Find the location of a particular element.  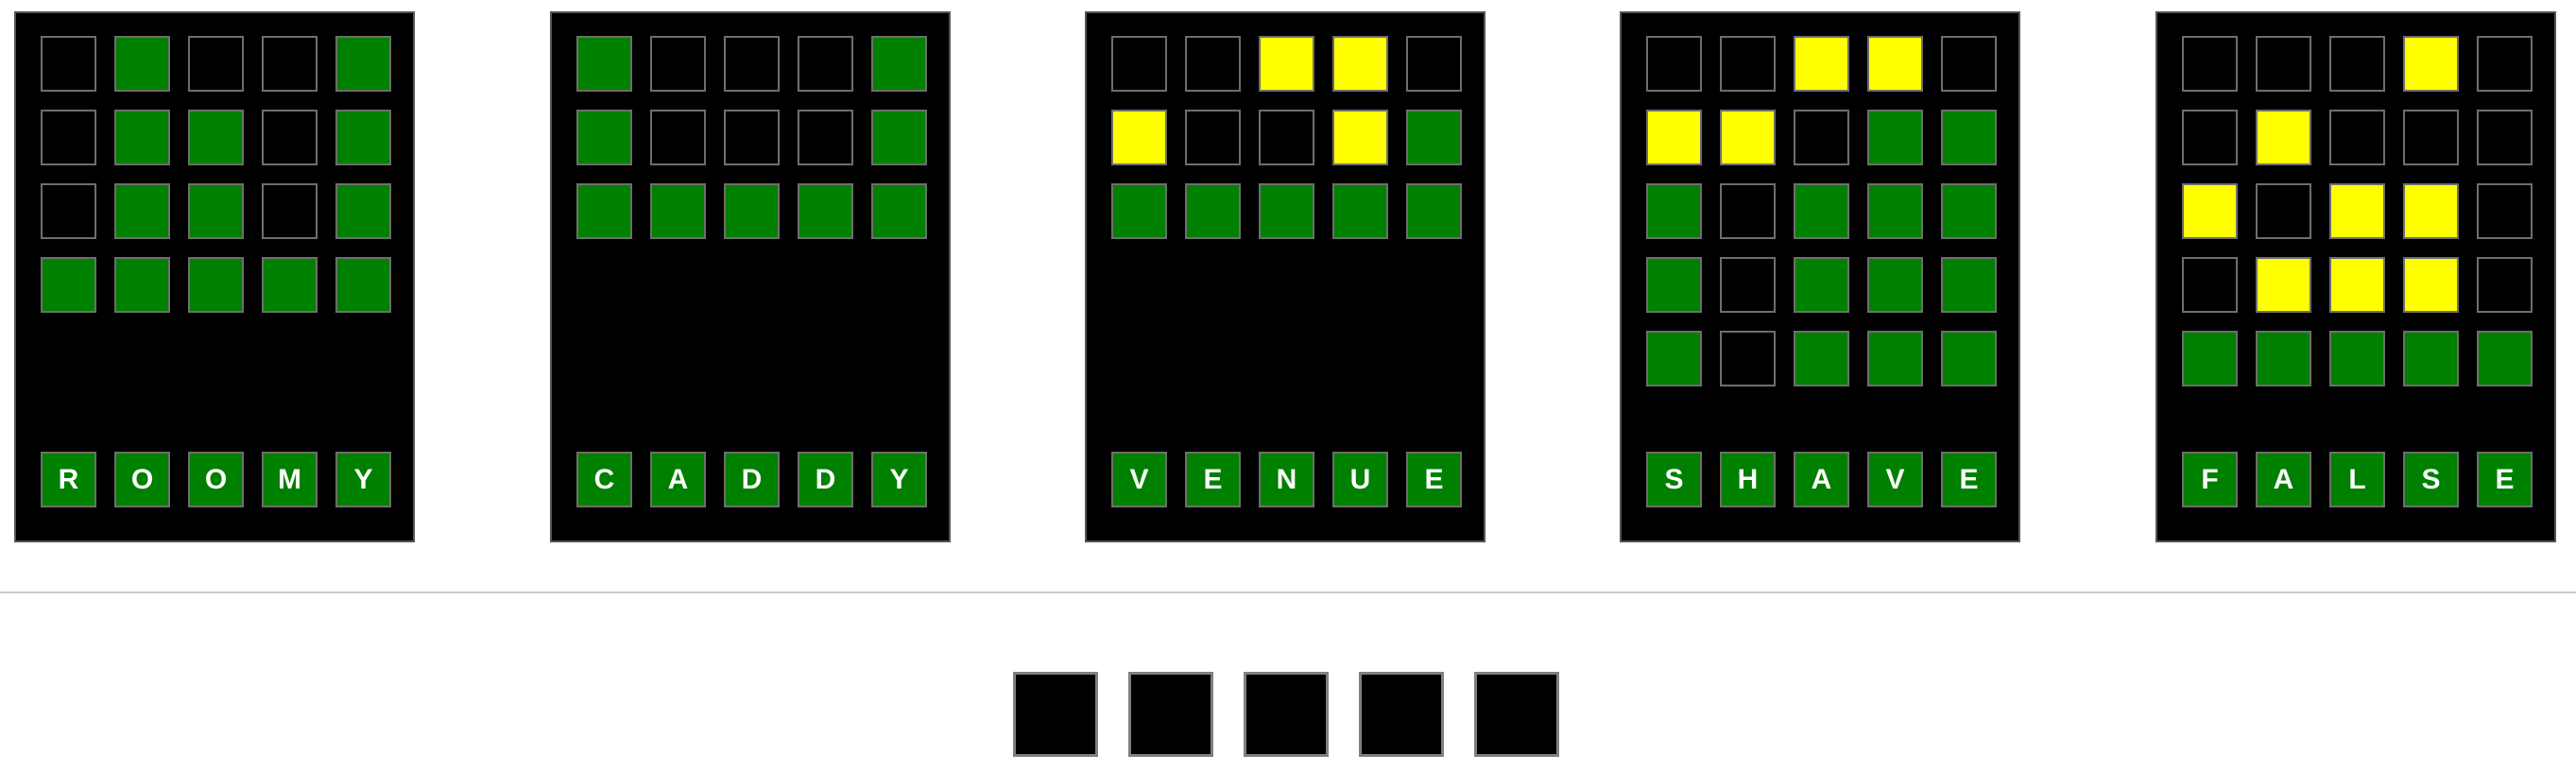

board-2: CADDY is located at coordinates (750, 276).